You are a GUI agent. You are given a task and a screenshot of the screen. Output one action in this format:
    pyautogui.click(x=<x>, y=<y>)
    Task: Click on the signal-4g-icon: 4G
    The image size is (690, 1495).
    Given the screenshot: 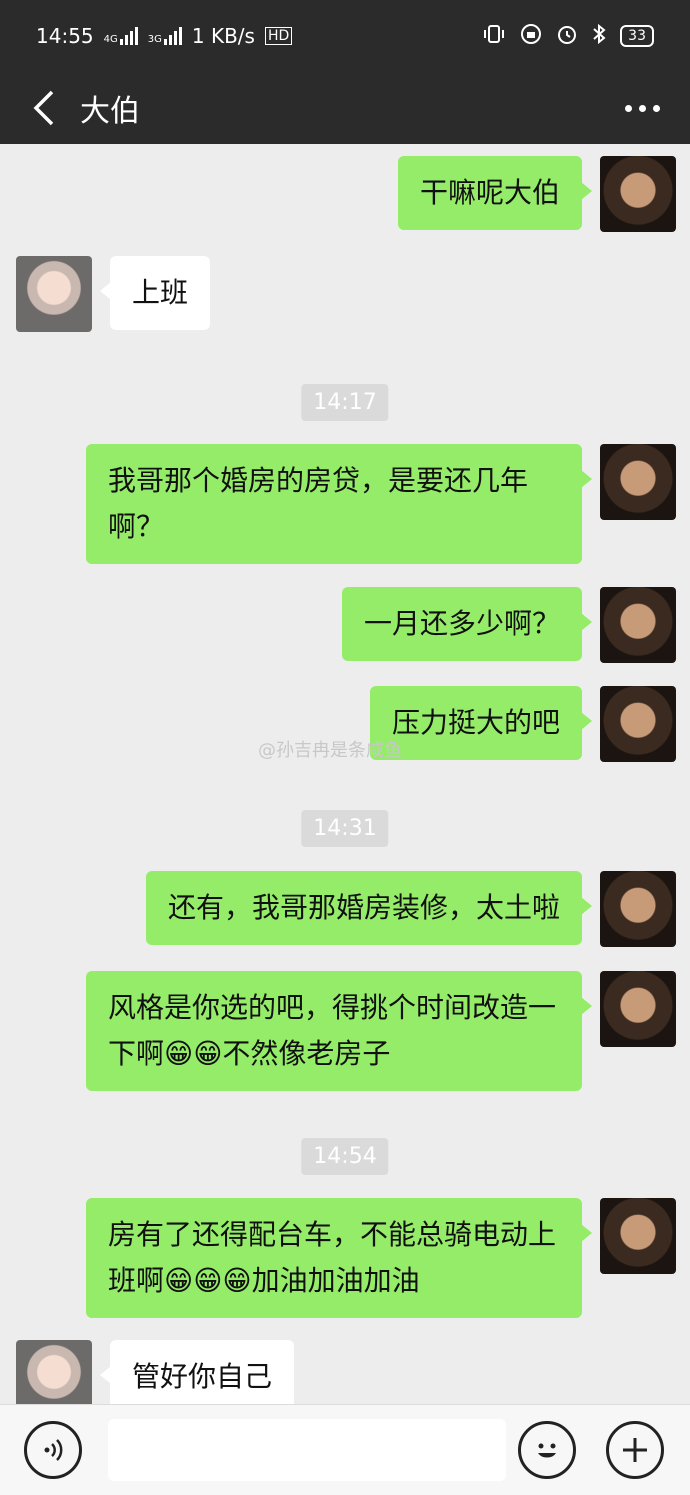 What is the action you would take?
    pyautogui.click(x=121, y=36)
    